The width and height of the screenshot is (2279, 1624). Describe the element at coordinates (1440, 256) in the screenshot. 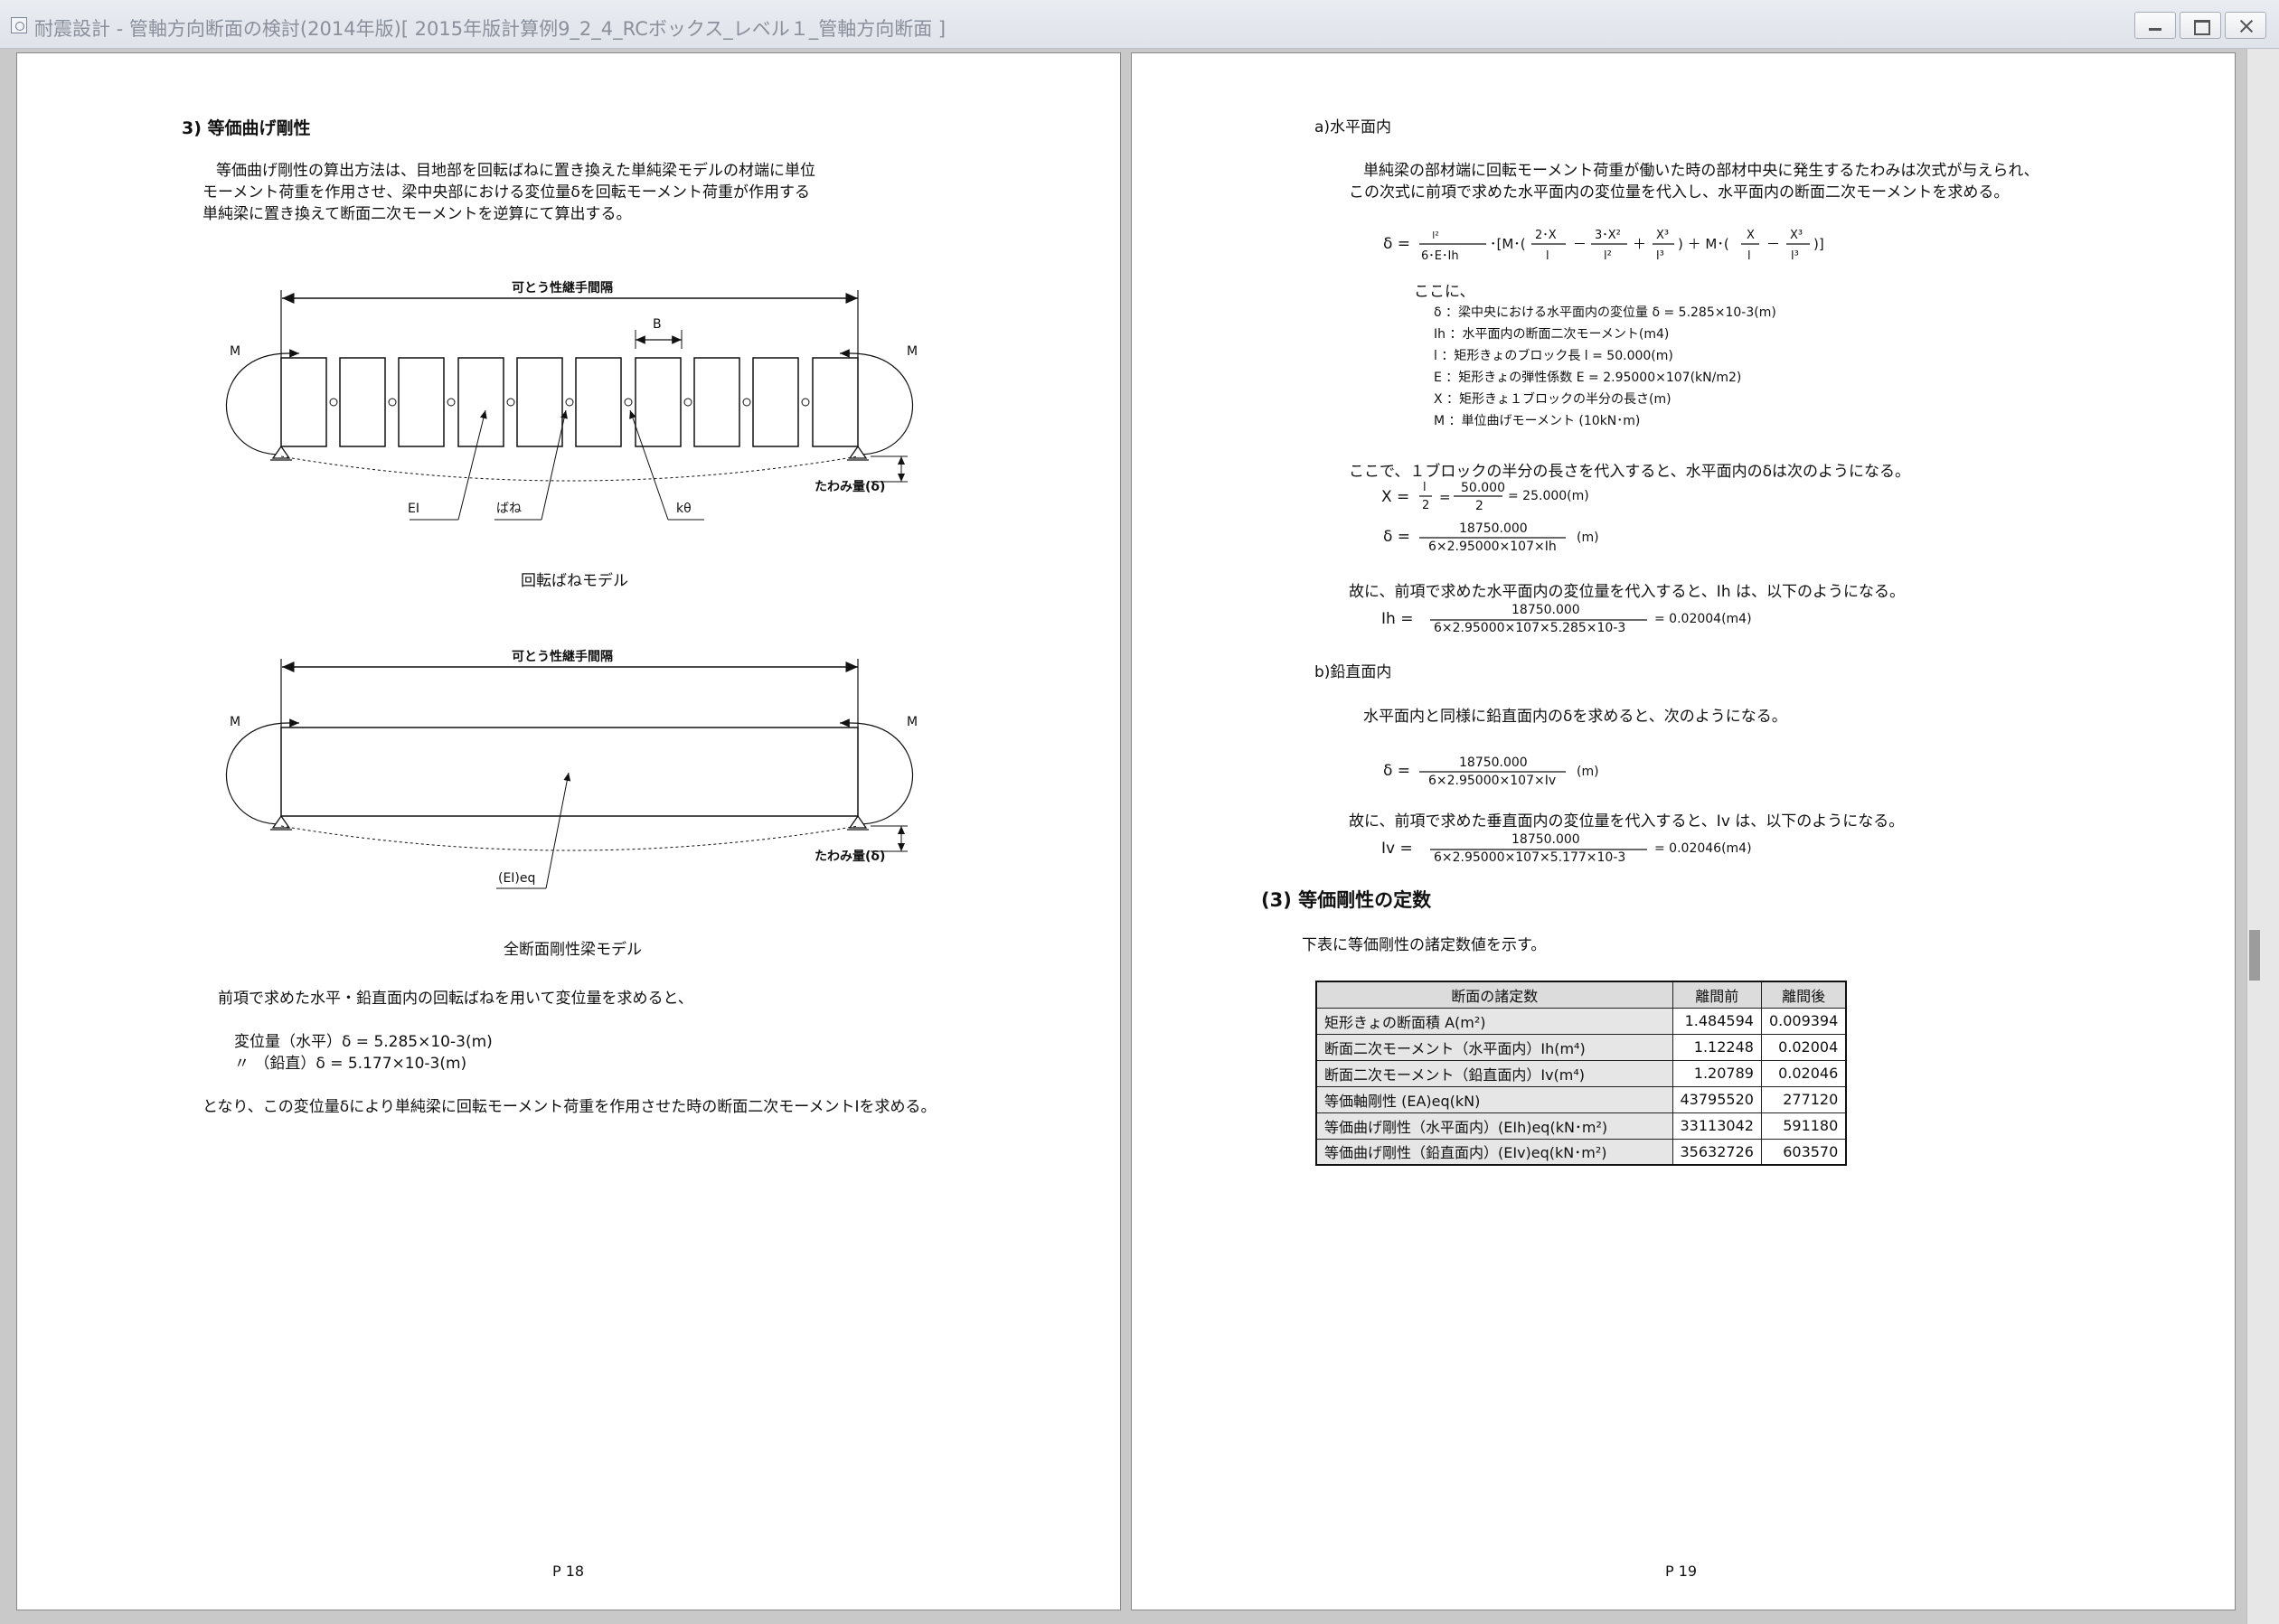

I see `svg-text: 6･E･Ih` at that location.